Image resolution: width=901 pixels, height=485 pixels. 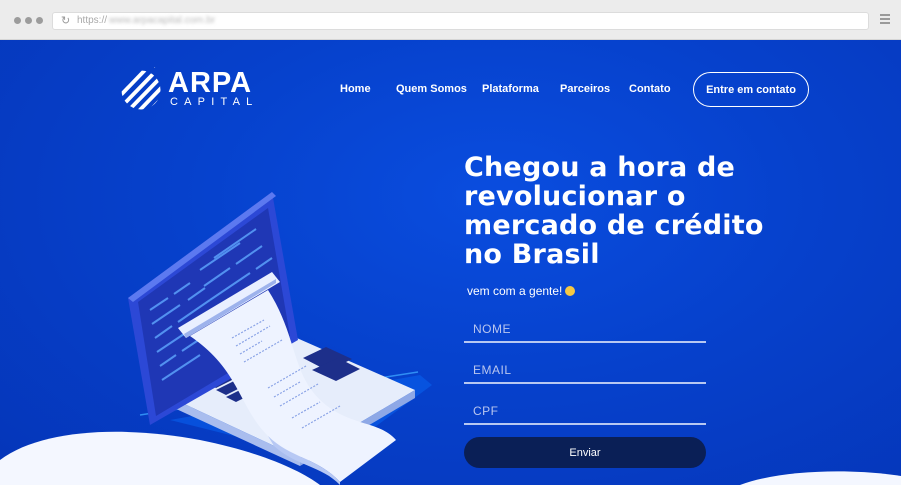 What do you see at coordinates (355, 89) in the screenshot?
I see `nav-home: Home` at bounding box center [355, 89].